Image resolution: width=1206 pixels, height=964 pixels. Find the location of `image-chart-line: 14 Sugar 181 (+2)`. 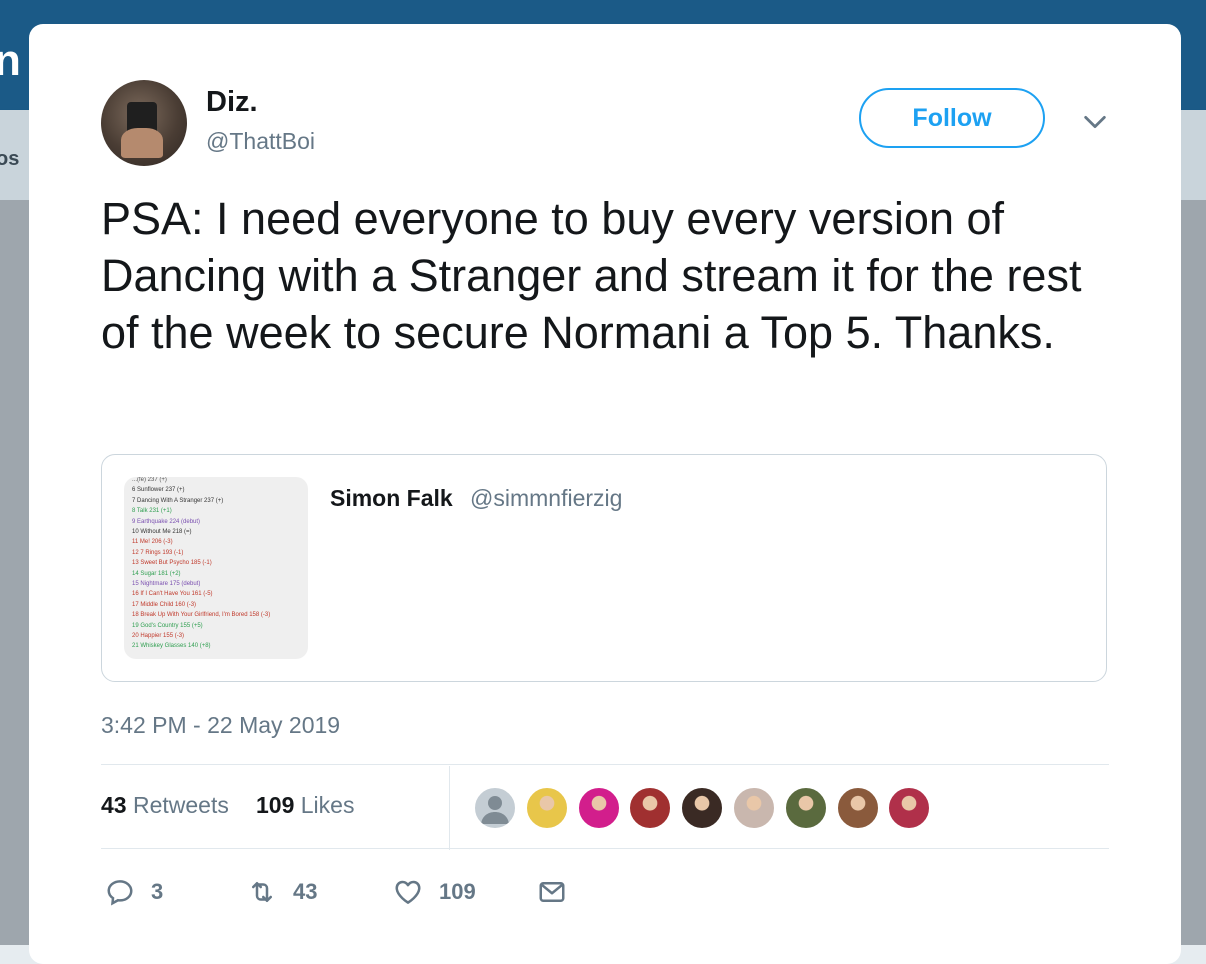

image-chart-line: 14 Sugar 181 (+2) is located at coordinates (156, 573).